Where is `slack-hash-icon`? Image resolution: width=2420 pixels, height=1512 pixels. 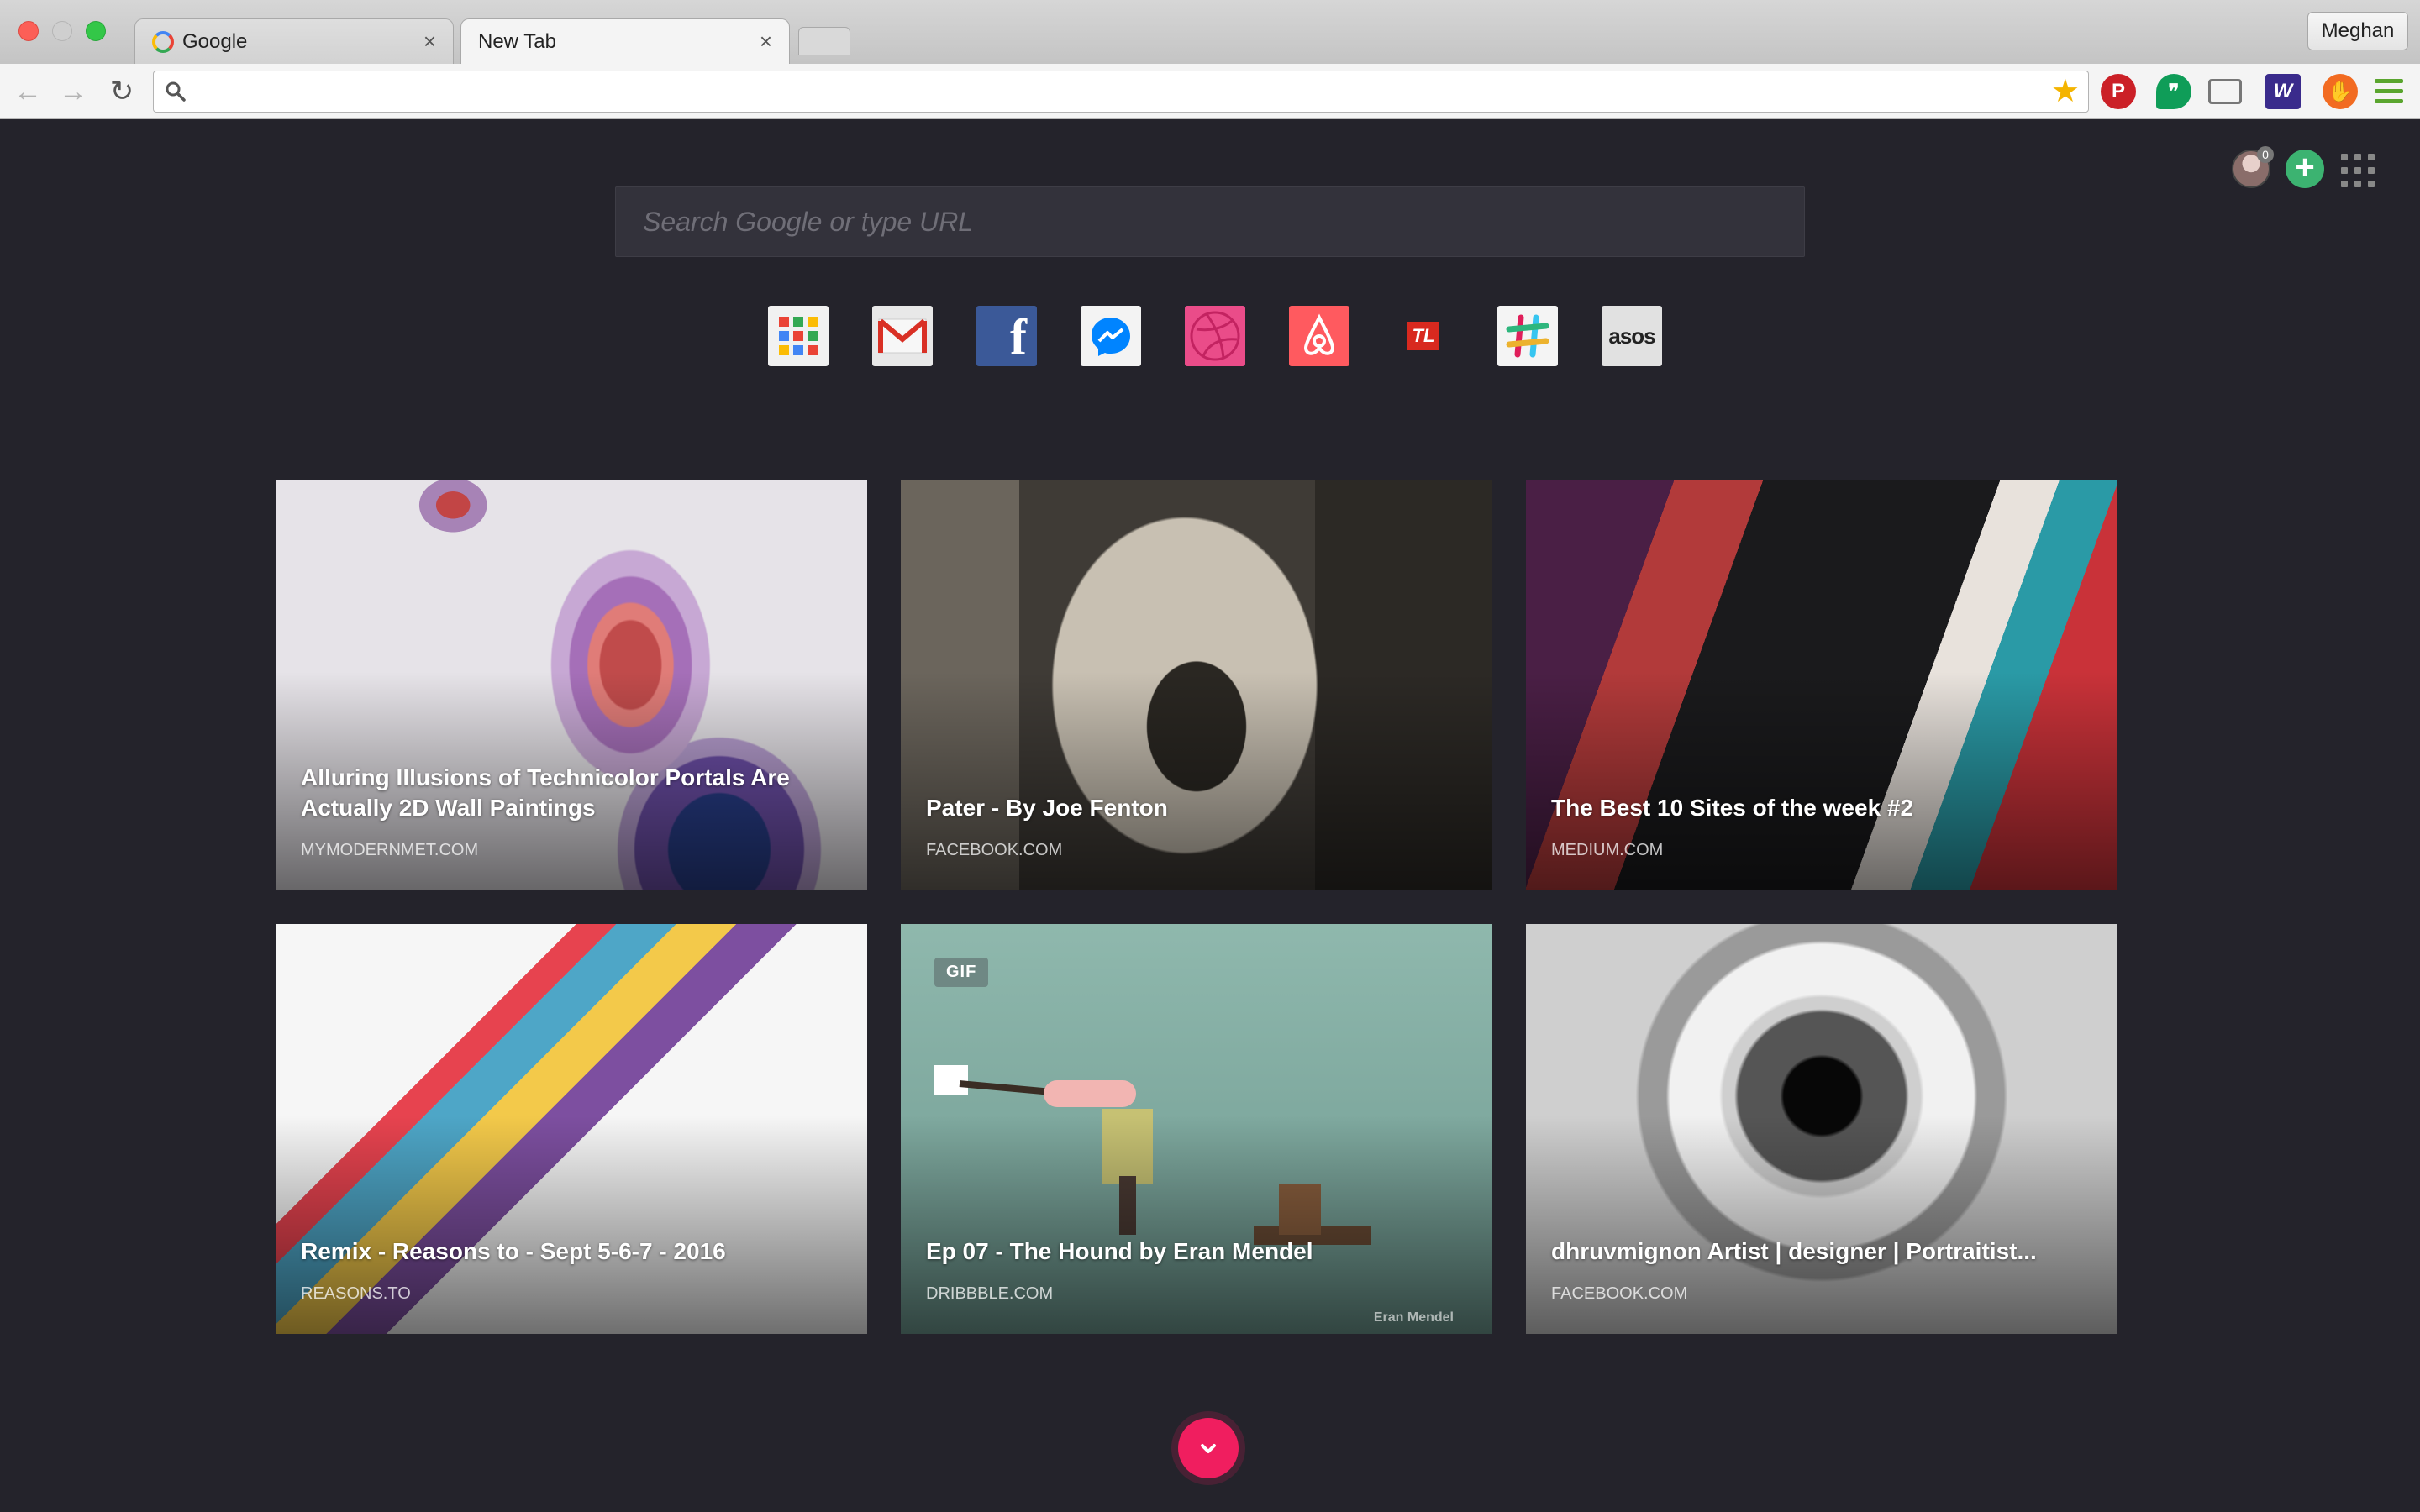 slack-hash-icon is located at coordinates (1528, 336).